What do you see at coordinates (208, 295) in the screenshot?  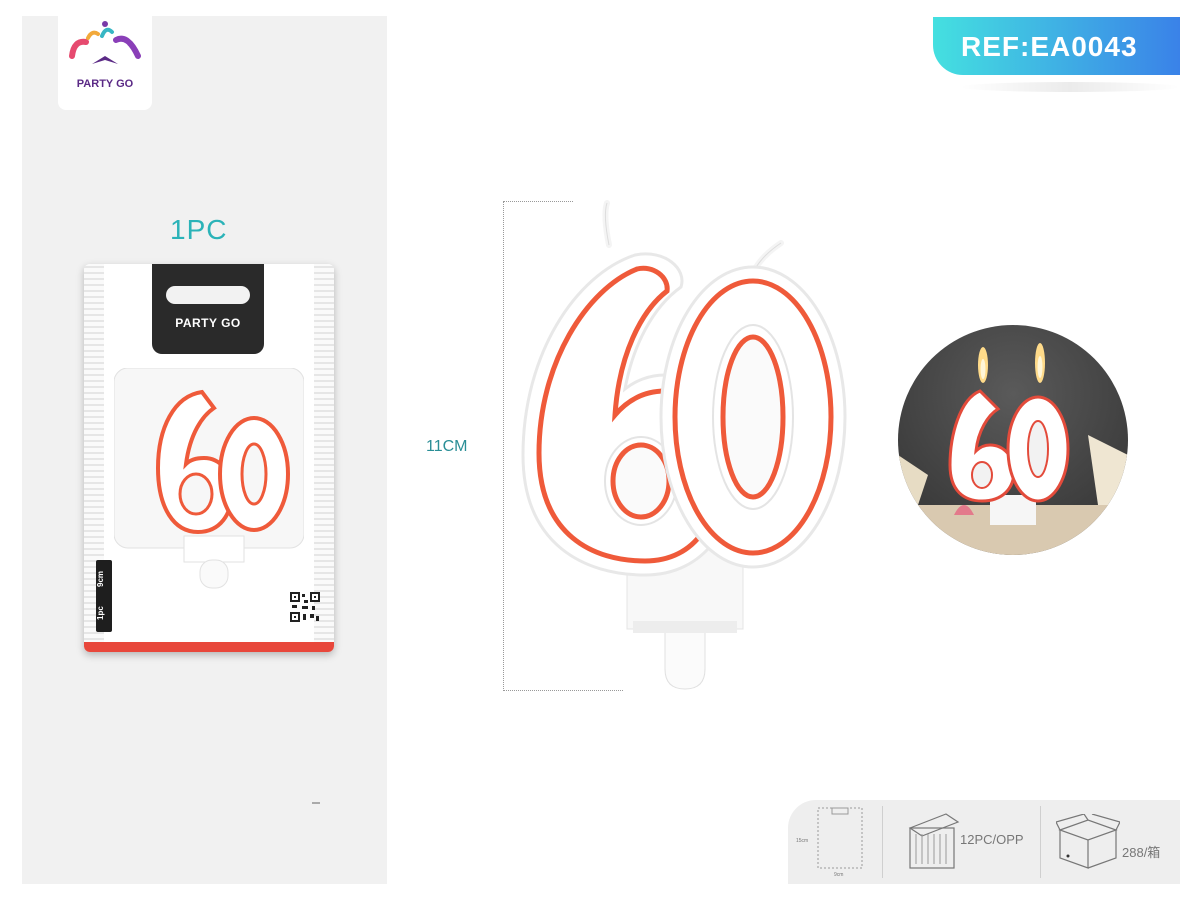 I see `hang-hole` at bounding box center [208, 295].